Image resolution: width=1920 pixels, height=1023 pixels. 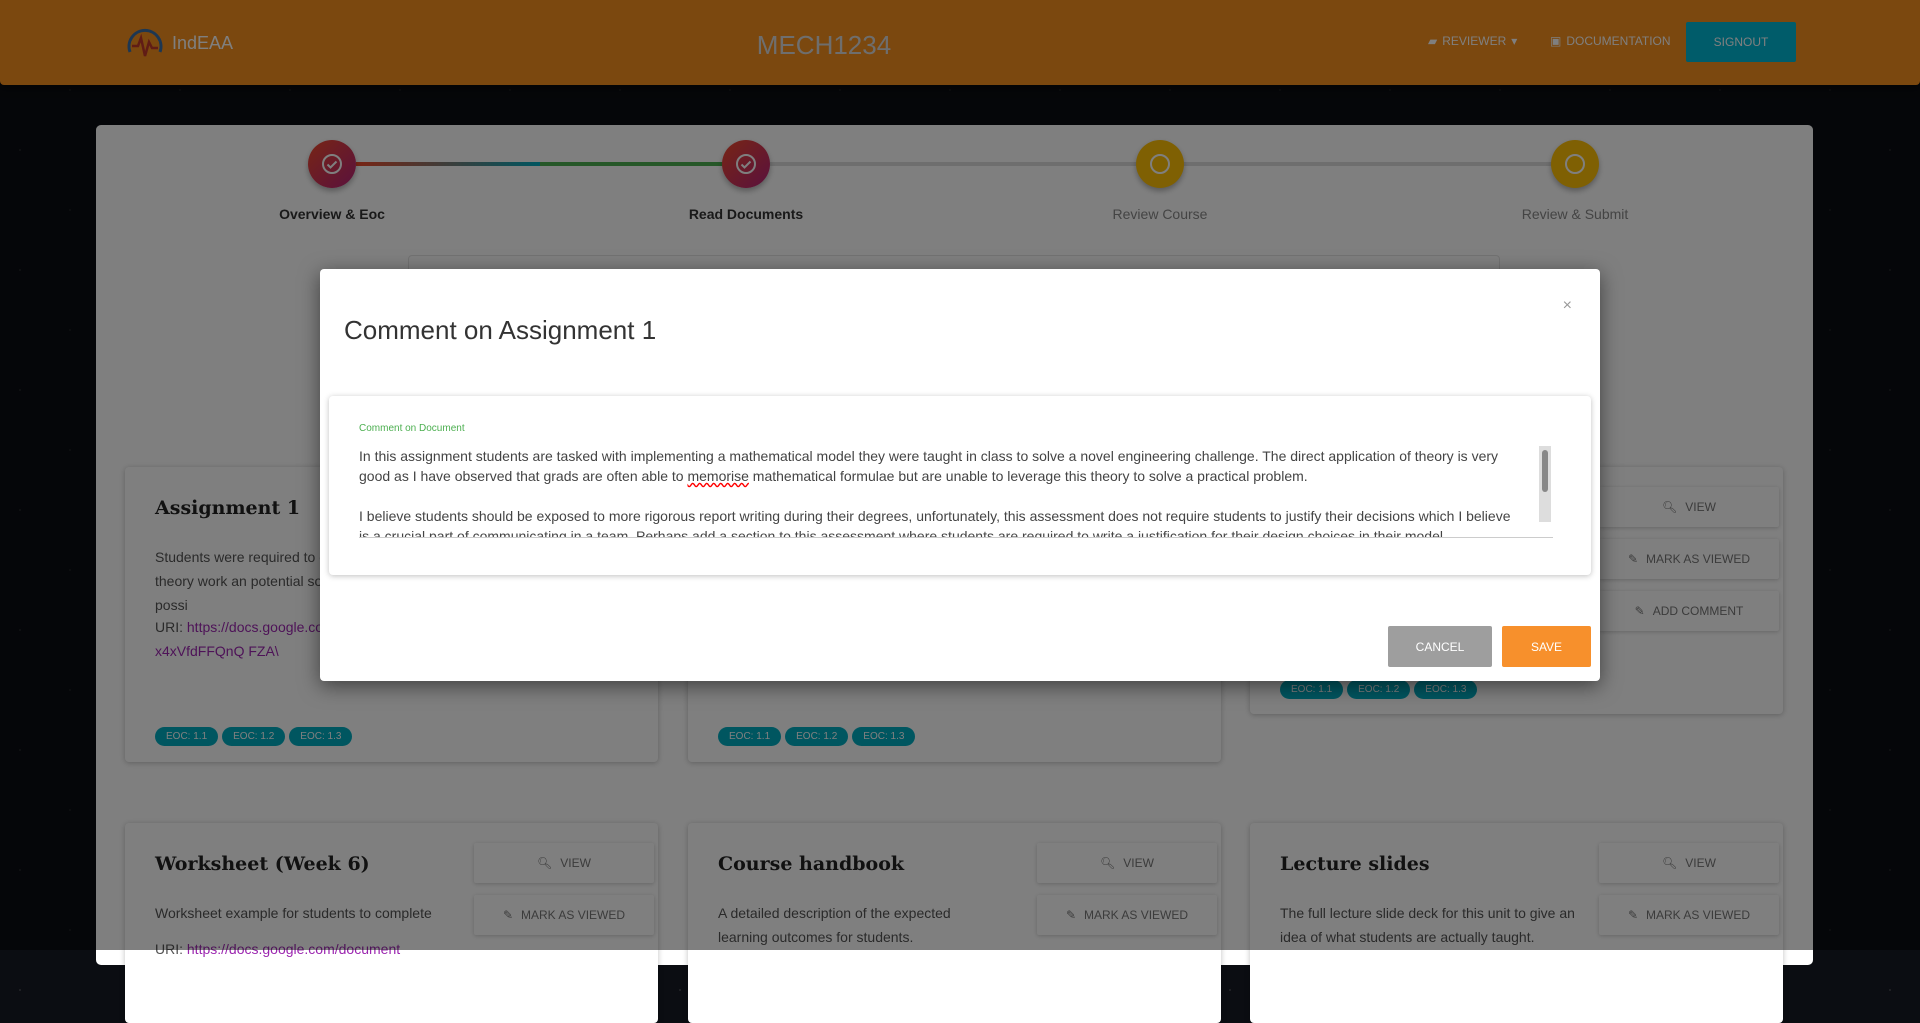 What do you see at coordinates (1545, 471) in the screenshot?
I see `scrollbar-thumb` at bounding box center [1545, 471].